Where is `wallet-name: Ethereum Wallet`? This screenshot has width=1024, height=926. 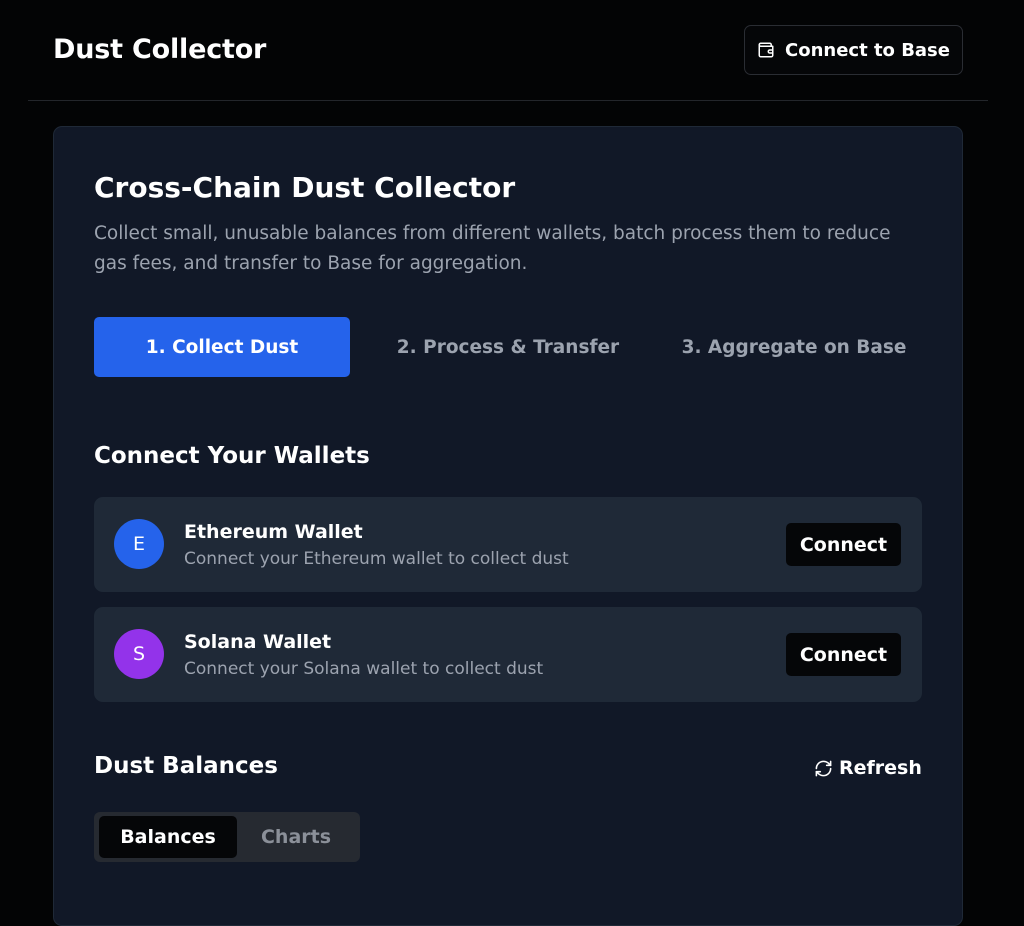
wallet-name: Ethereum Wallet is located at coordinates (273, 532).